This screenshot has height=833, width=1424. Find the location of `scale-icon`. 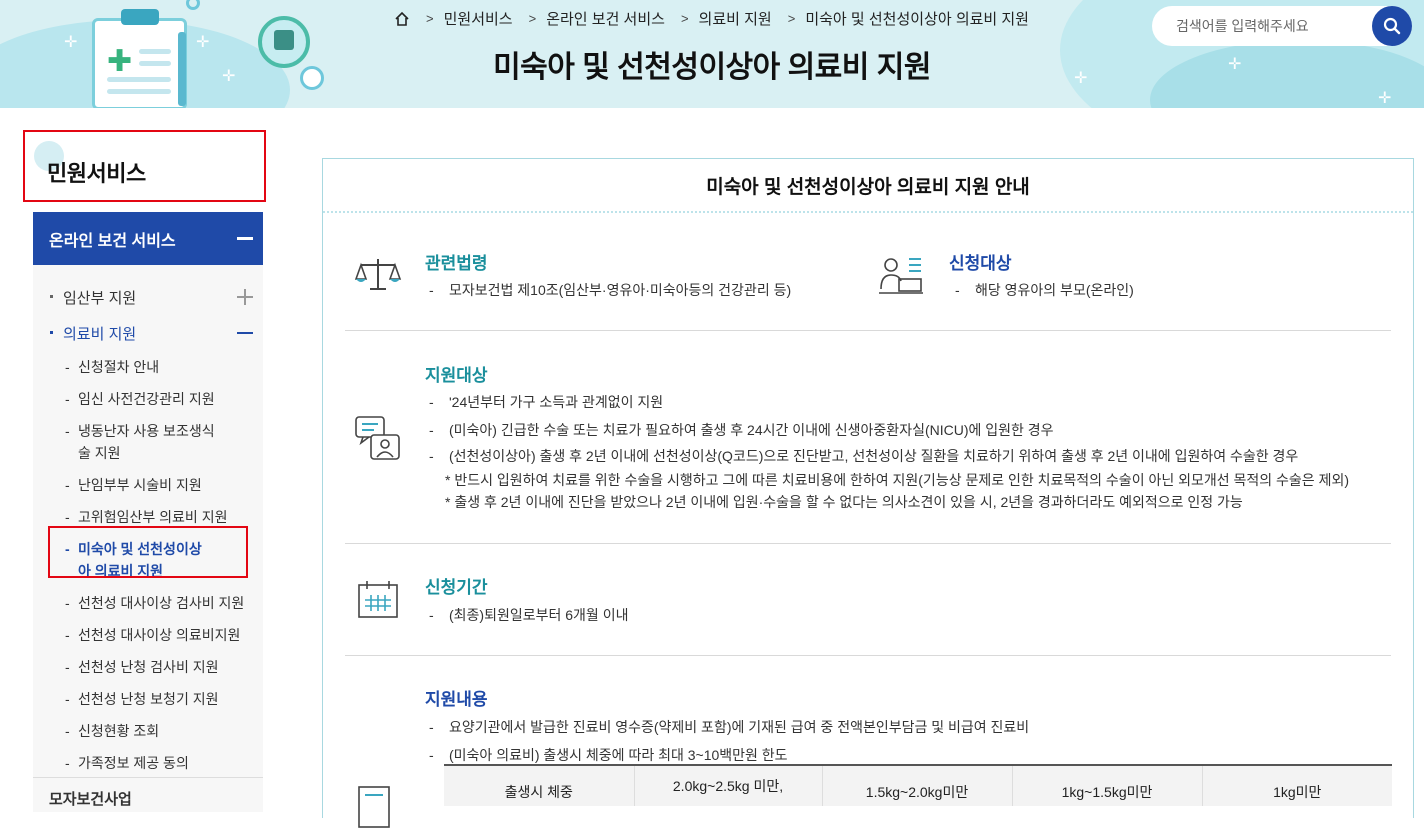

scale-icon is located at coordinates (378, 274).